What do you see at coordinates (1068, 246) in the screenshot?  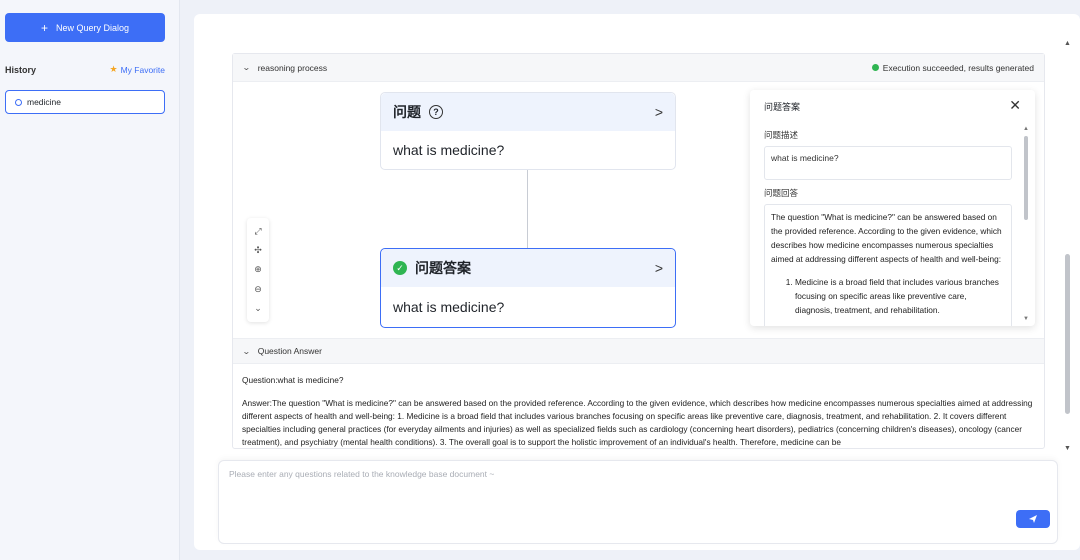 I see `main-scrollbar: ▲ ▼` at bounding box center [1068, 246].